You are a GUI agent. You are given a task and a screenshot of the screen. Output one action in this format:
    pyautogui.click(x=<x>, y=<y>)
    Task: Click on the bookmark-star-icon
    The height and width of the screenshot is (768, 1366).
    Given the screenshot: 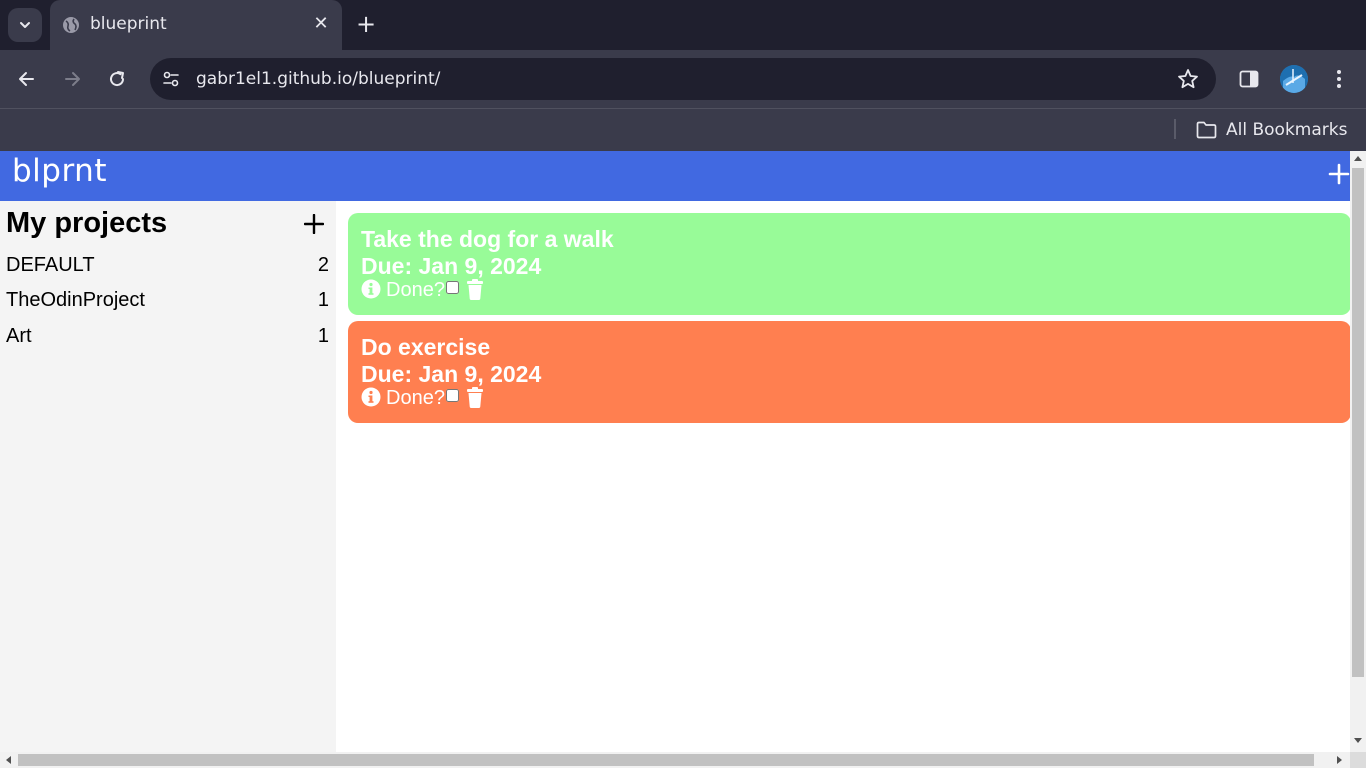 What is the action you would take?
    pyautogui.click(x=1188, y=79)
    